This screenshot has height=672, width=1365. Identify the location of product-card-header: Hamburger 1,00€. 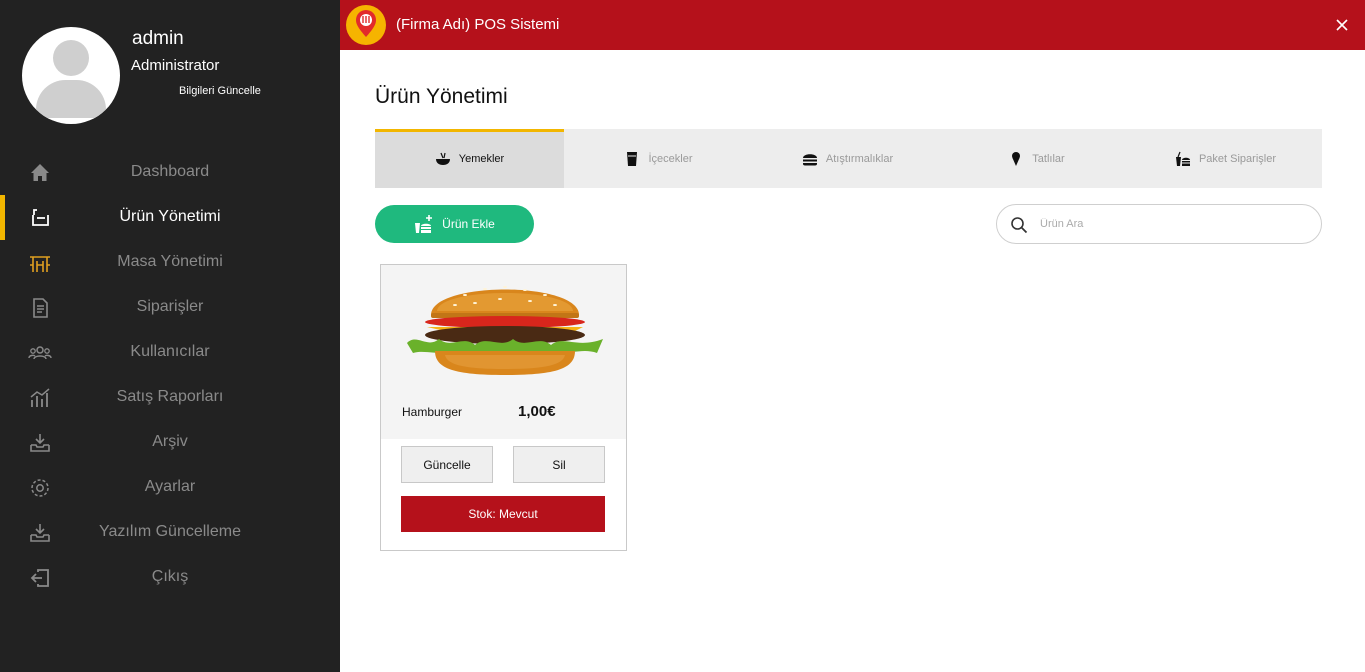
(503, 352).